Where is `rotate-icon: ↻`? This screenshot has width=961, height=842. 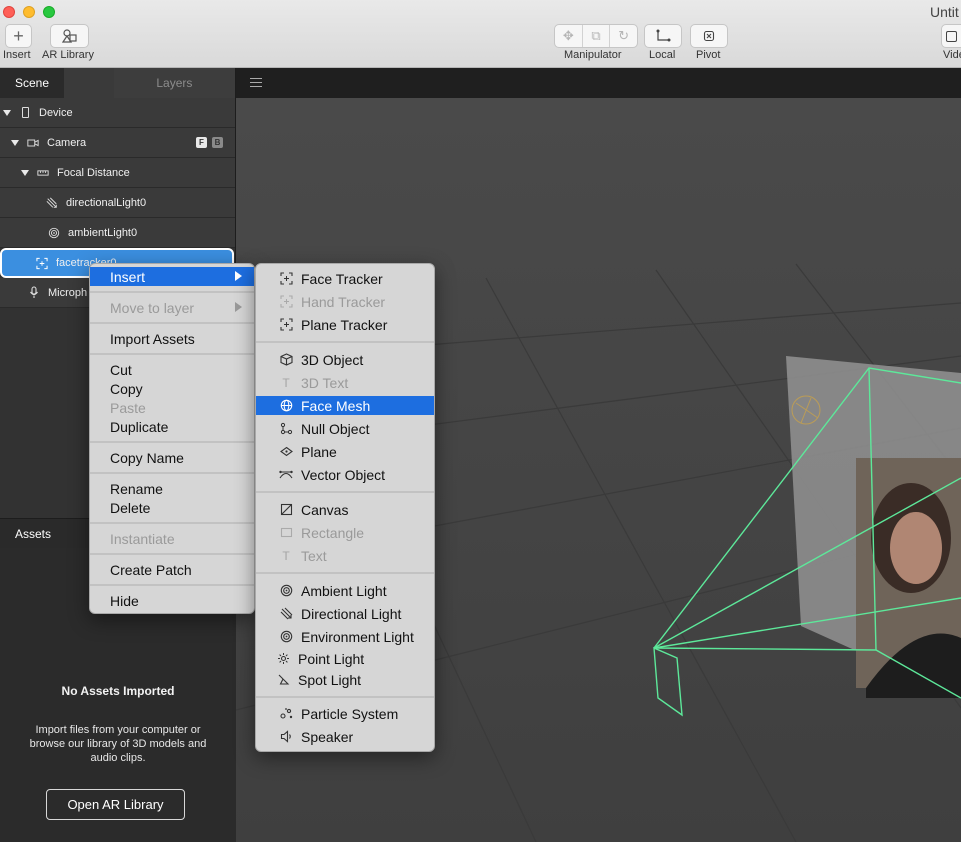 rotate-icon: ↻ is located at coordinates (623, 36).